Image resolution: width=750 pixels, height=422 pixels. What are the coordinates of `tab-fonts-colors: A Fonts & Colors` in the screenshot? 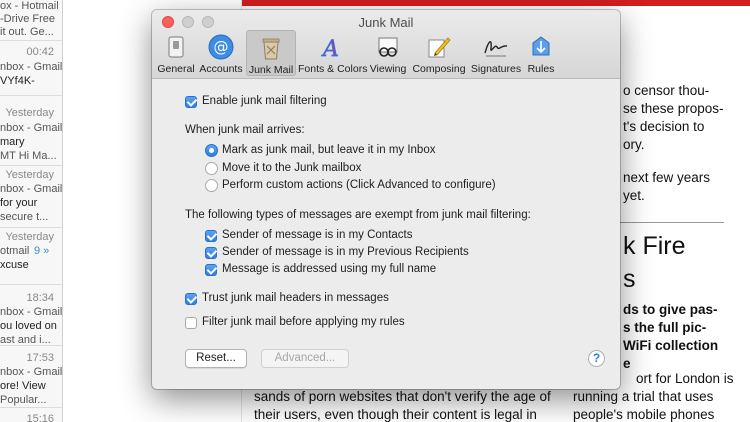 It's located at (332, 53).